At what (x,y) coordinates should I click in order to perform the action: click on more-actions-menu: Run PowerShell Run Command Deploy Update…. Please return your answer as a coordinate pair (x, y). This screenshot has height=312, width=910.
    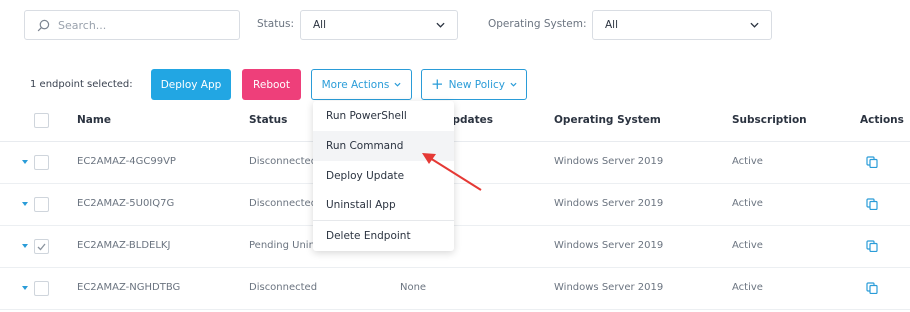
    Looking at the image, I should click on (383, 176).